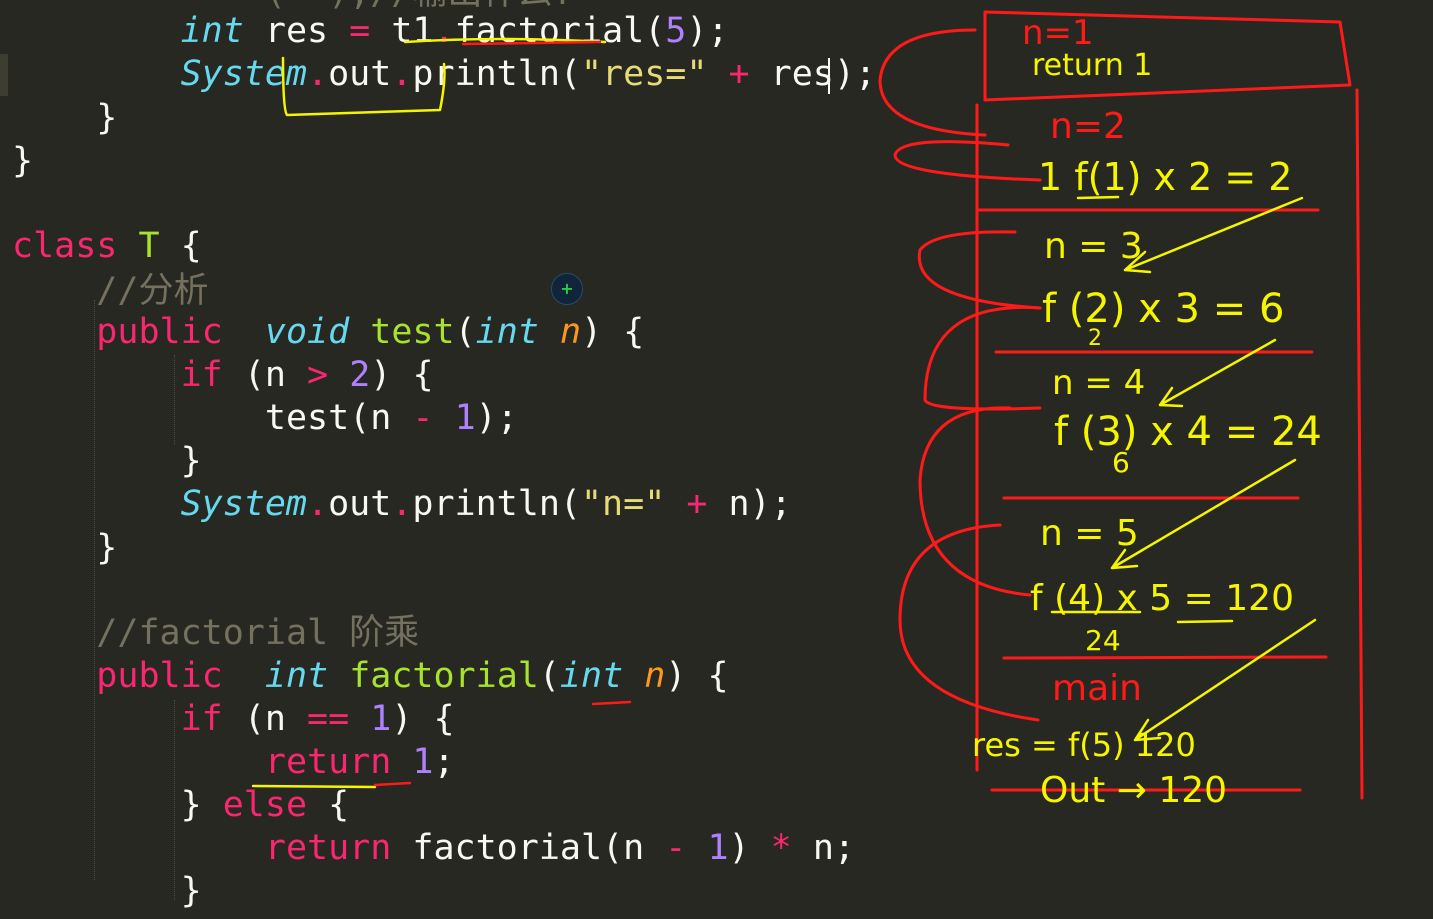 The image size is (1433, 919). Describe the element at coordinates (191, 461) in the screenshot. I see `code-line-if-close: }` at that location.